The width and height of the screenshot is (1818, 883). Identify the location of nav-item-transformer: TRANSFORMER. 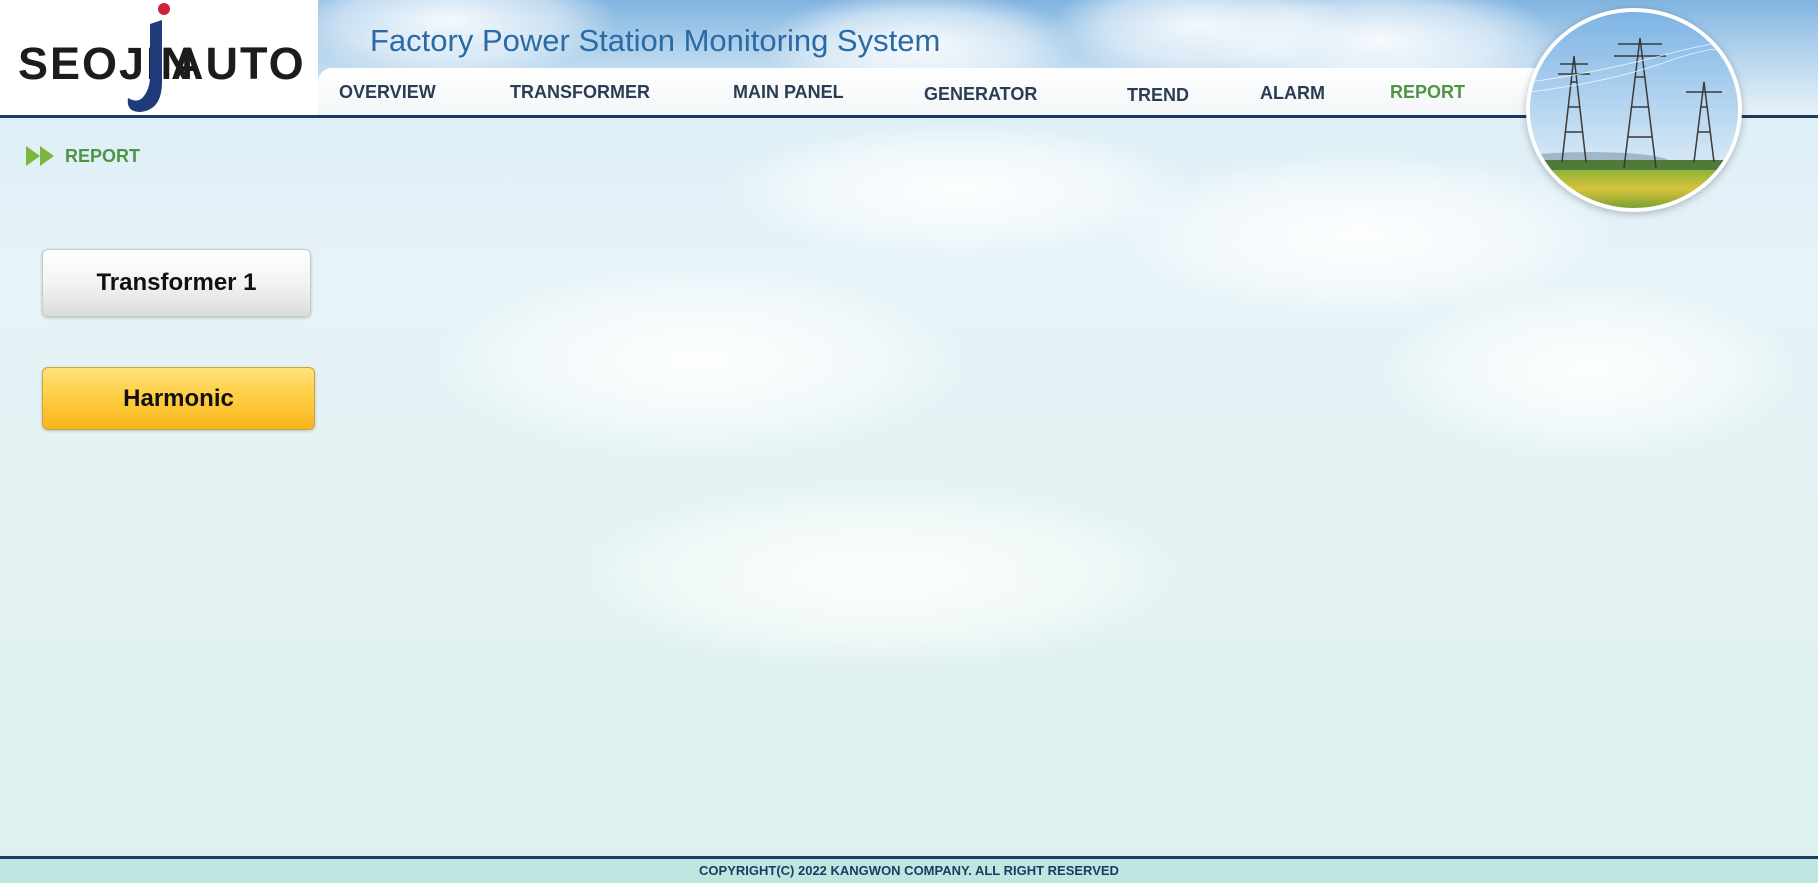
(580, 92).